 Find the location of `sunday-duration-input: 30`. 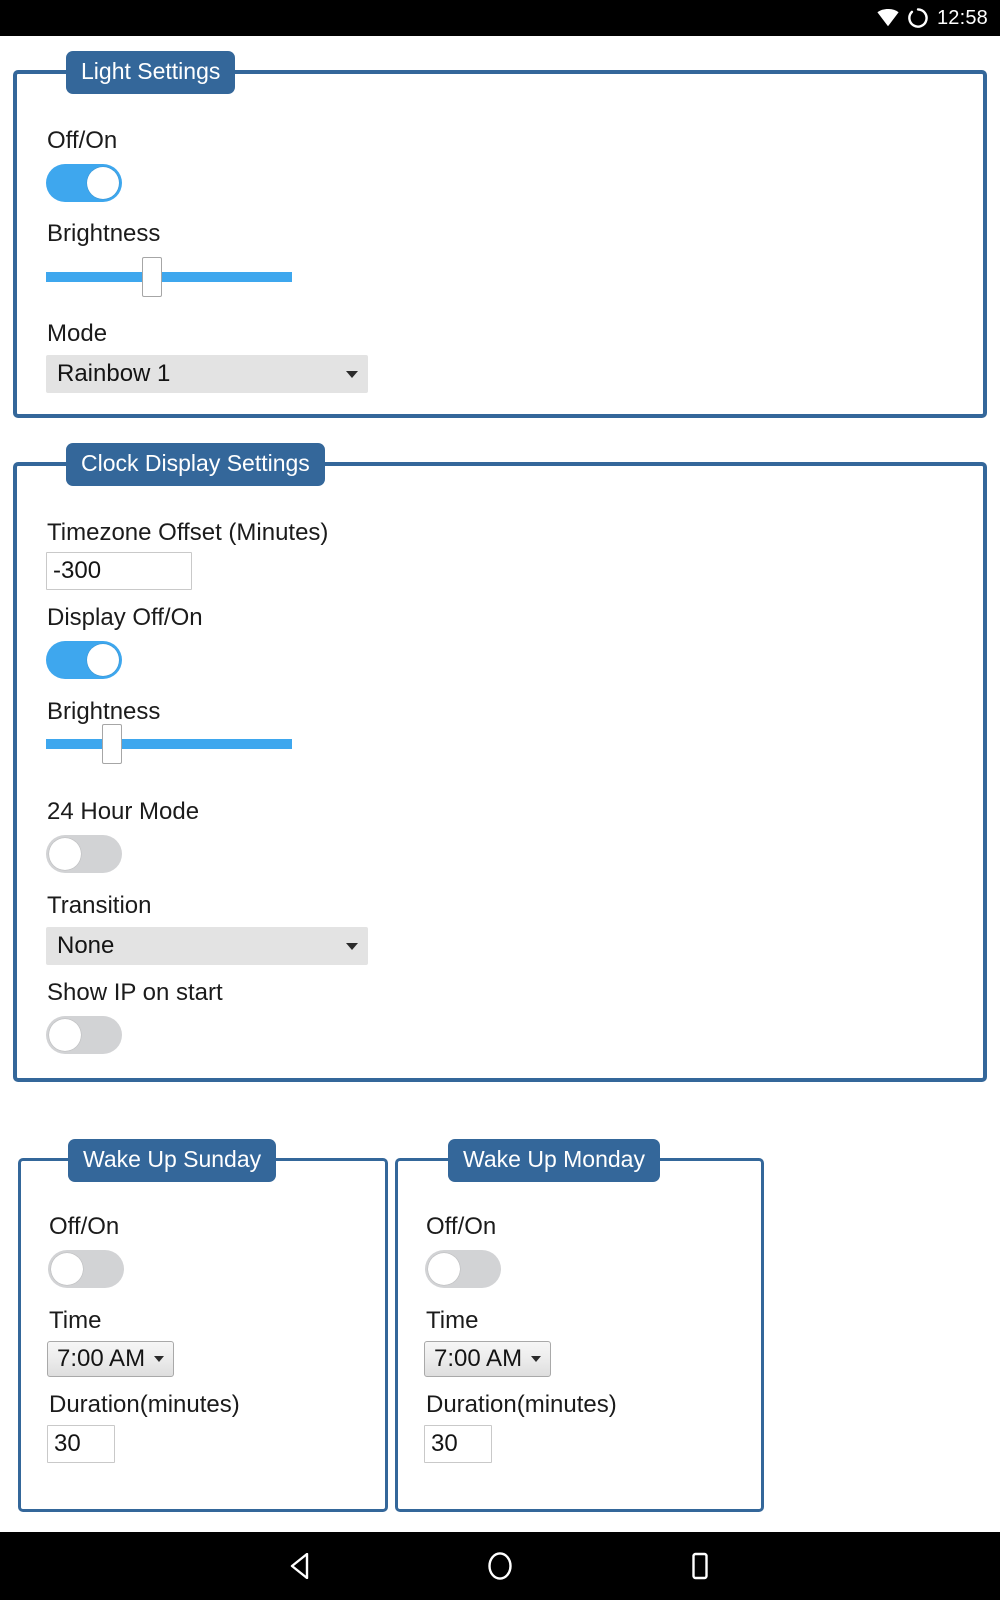

sunday-duration-input: 30 is located at coordinates (81, 1444).